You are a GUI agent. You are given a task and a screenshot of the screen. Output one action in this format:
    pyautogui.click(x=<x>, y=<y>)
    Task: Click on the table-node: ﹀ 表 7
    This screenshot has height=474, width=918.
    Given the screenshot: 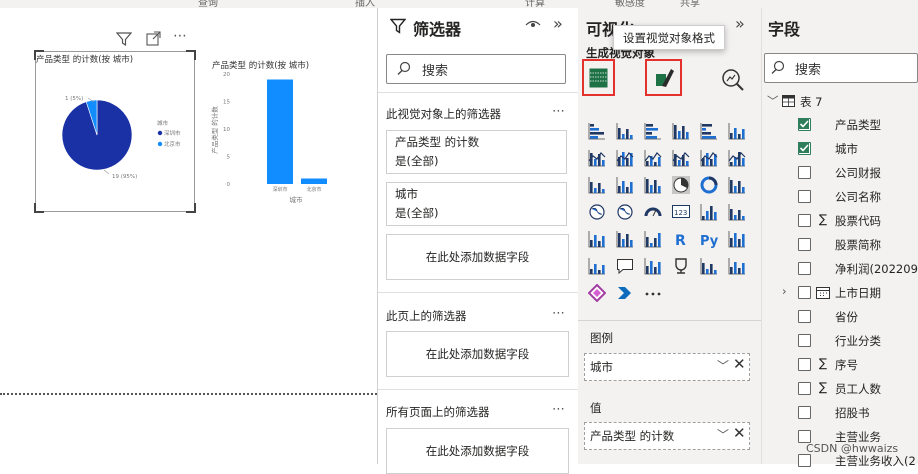 What is the action you would take?
    pyautogui.click(x=840, y=103)
    